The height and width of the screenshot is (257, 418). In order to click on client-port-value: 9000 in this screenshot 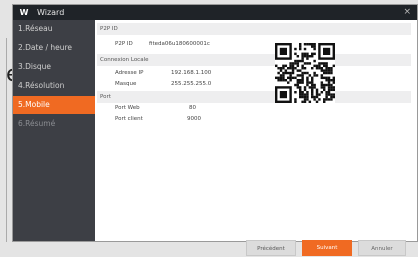, I will do `click(194, 119)`.